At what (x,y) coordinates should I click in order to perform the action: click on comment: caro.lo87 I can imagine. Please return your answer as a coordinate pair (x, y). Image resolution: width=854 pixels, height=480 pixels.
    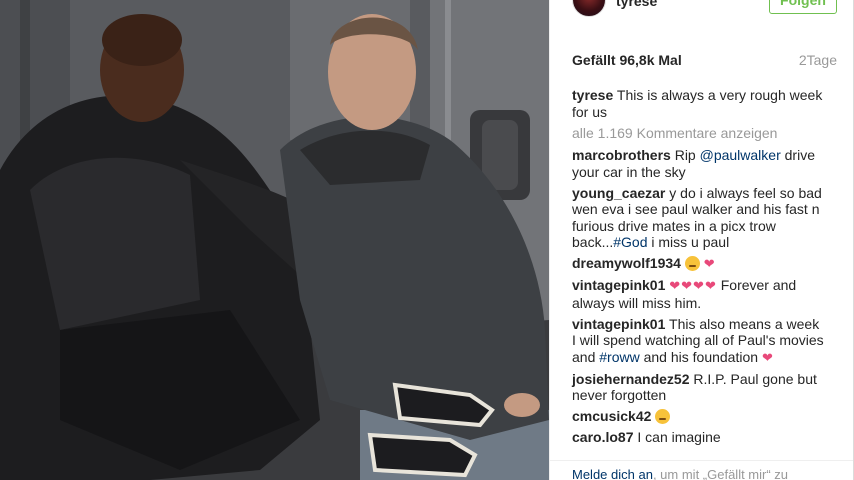
    Looking at the image, I should click on (698, 437).